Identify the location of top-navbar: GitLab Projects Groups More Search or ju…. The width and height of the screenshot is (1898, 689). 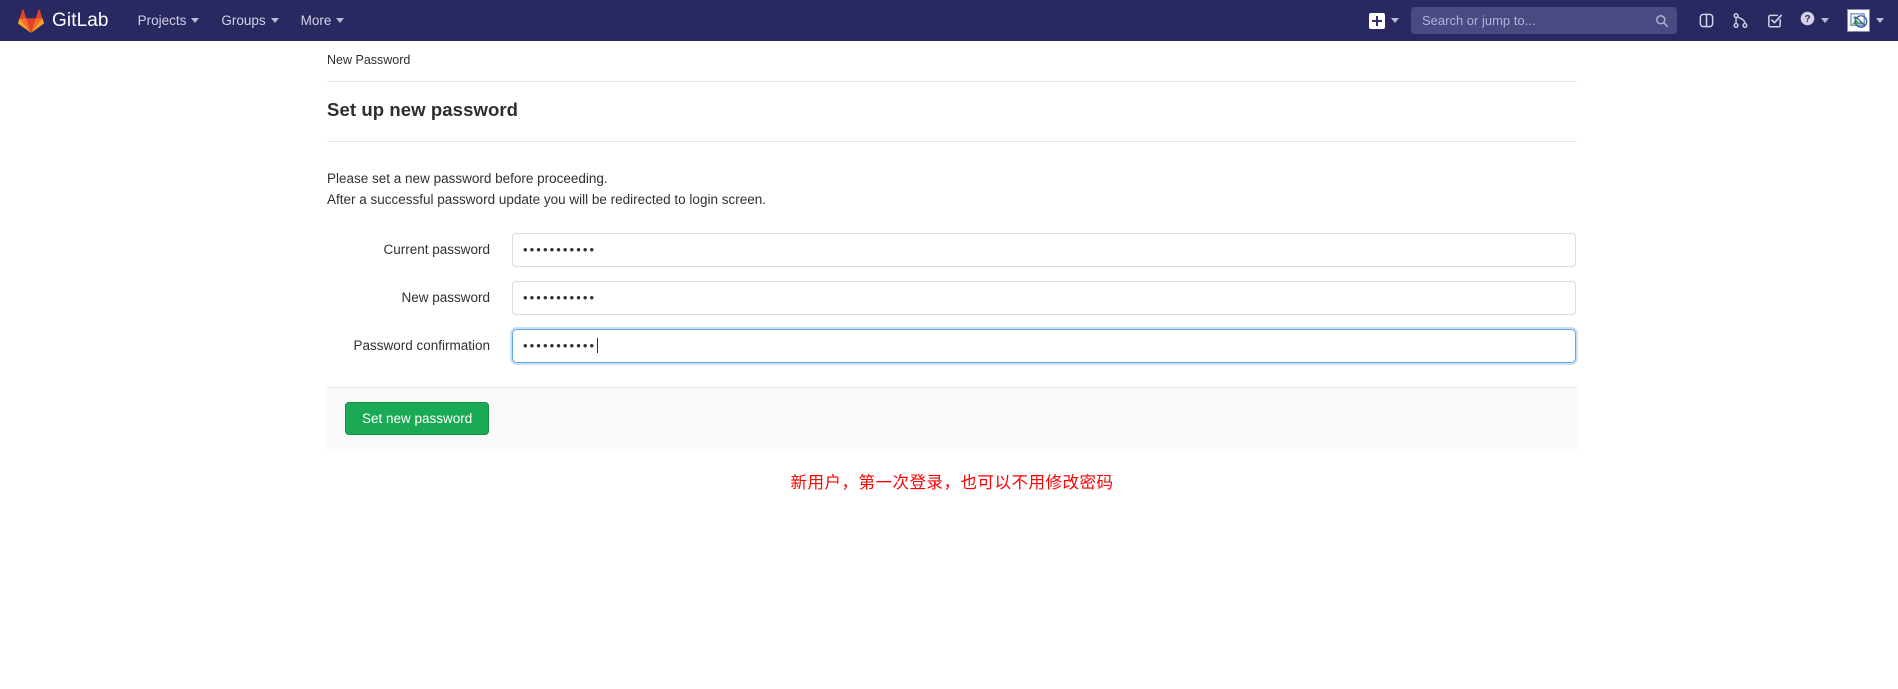
(949, 20).